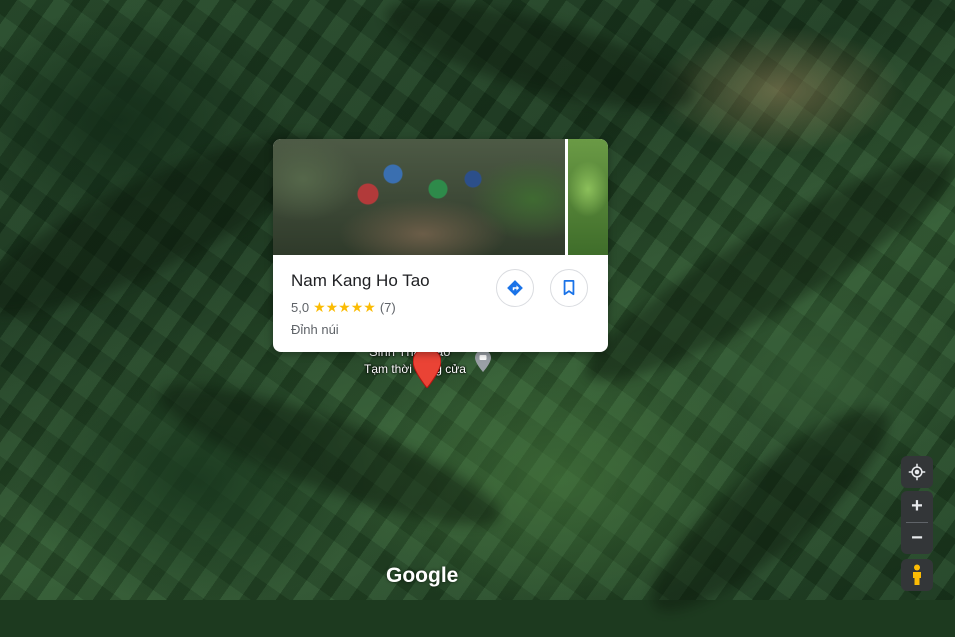 This screenshot has height=637, width=955. I want to click on place-photo-main, so click(419, 197).